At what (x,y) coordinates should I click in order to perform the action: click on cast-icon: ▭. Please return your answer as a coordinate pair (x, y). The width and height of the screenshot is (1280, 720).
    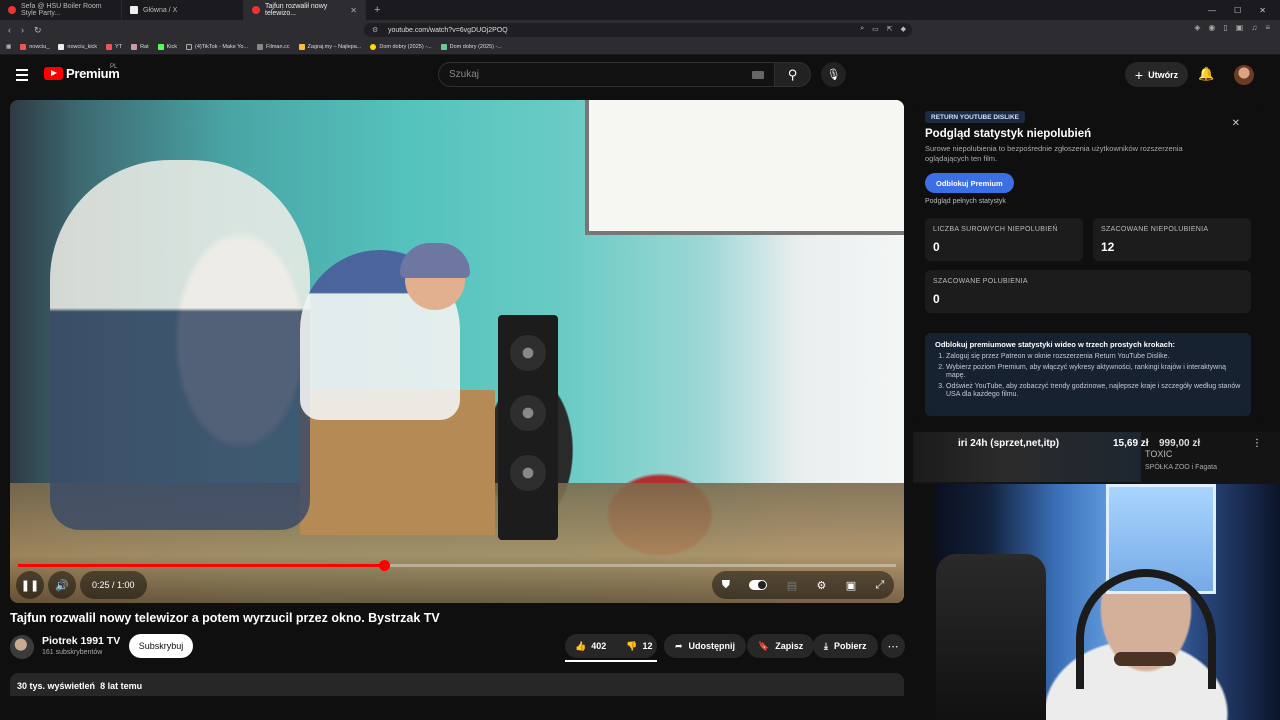
    Looking at the image, I should click on (875, 29).